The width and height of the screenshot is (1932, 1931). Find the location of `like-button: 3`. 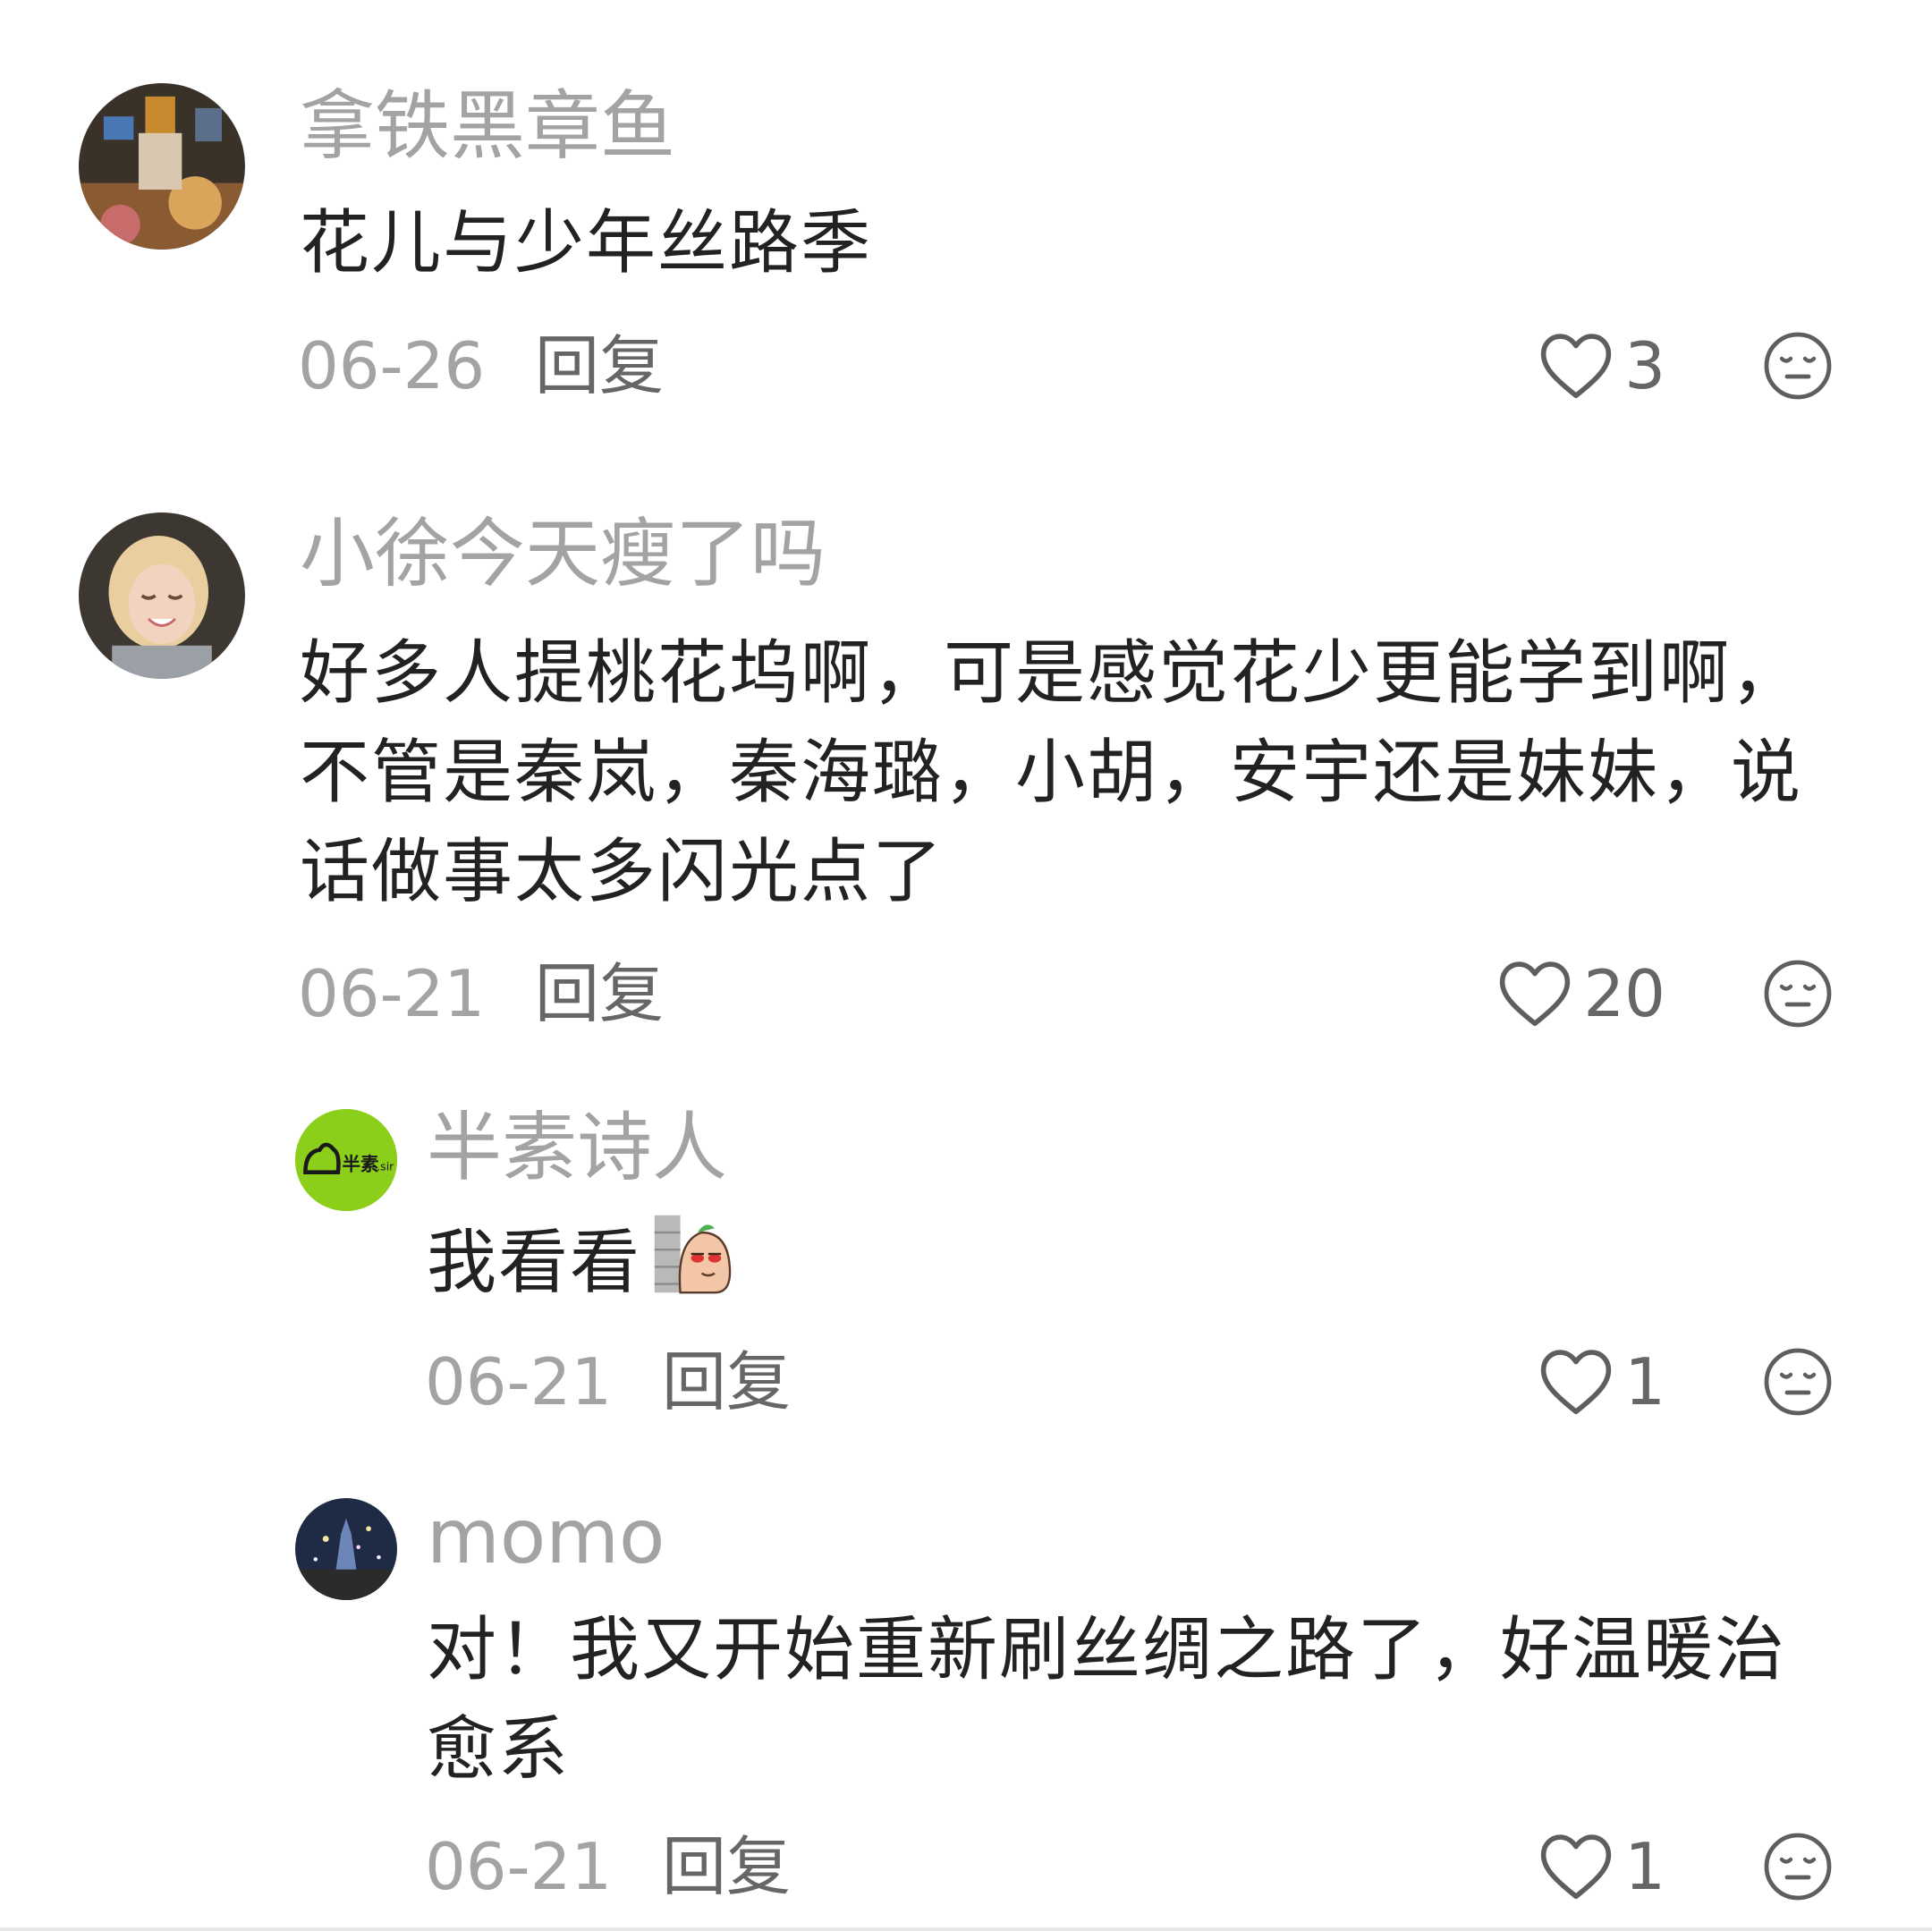

like-button: 3 is located at coordinates (1601, 366).